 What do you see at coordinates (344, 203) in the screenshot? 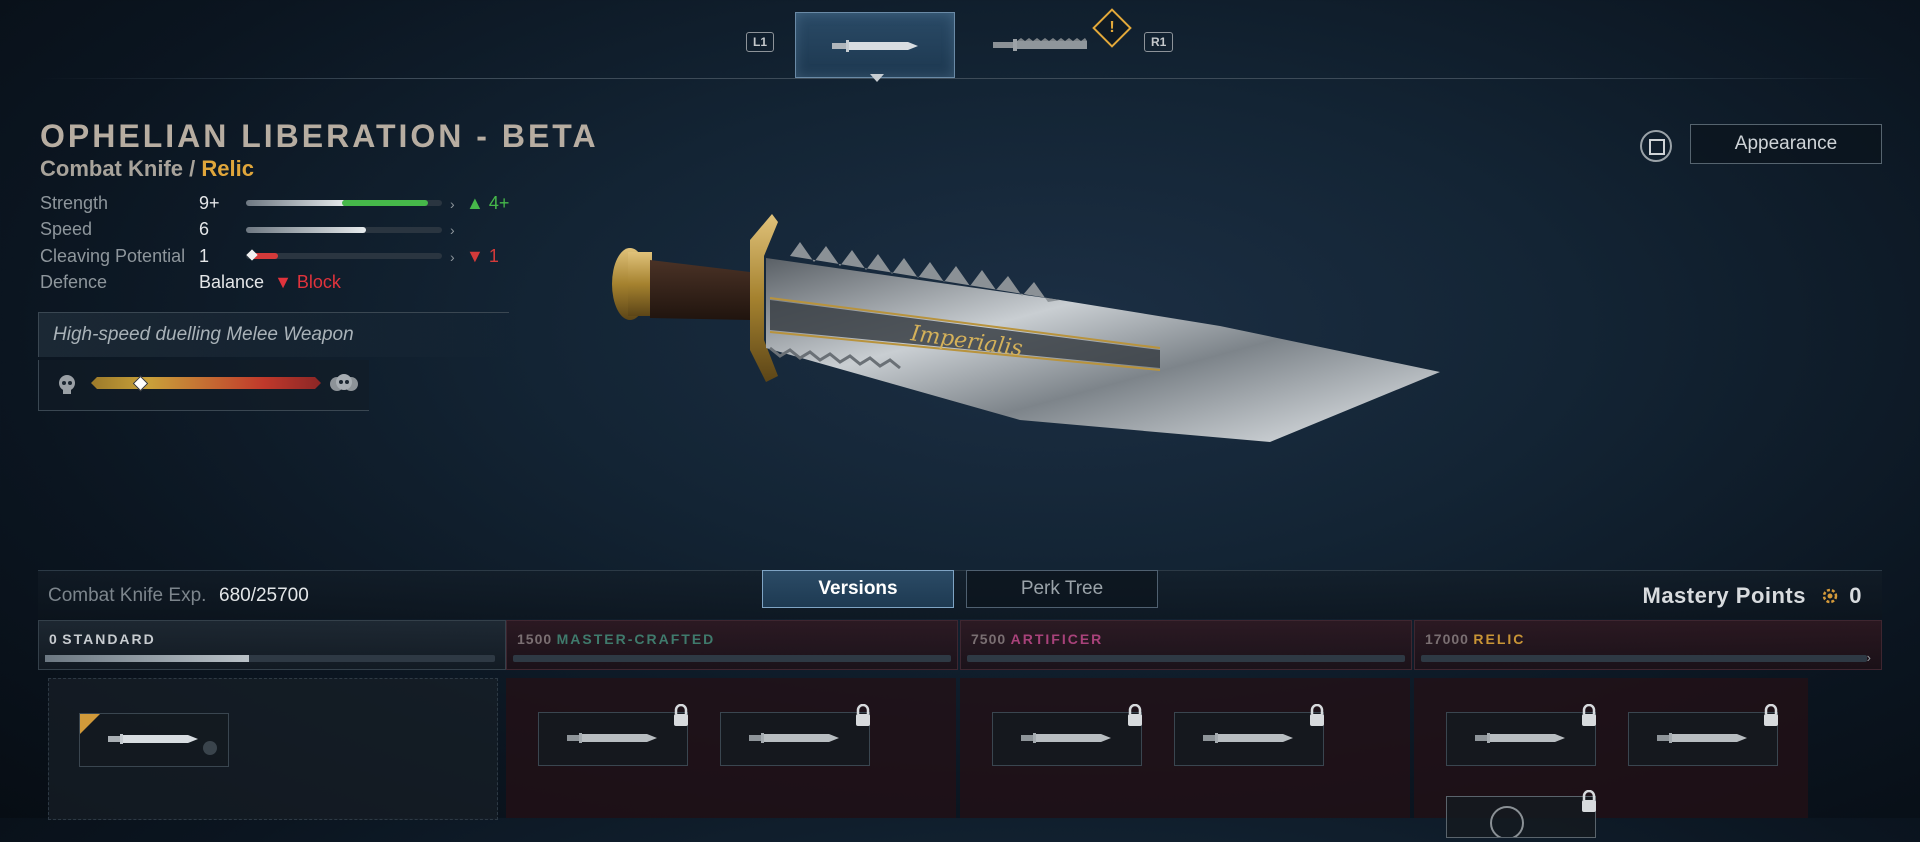
I see `stat-bar-strength` at bounding box center [344, 203].